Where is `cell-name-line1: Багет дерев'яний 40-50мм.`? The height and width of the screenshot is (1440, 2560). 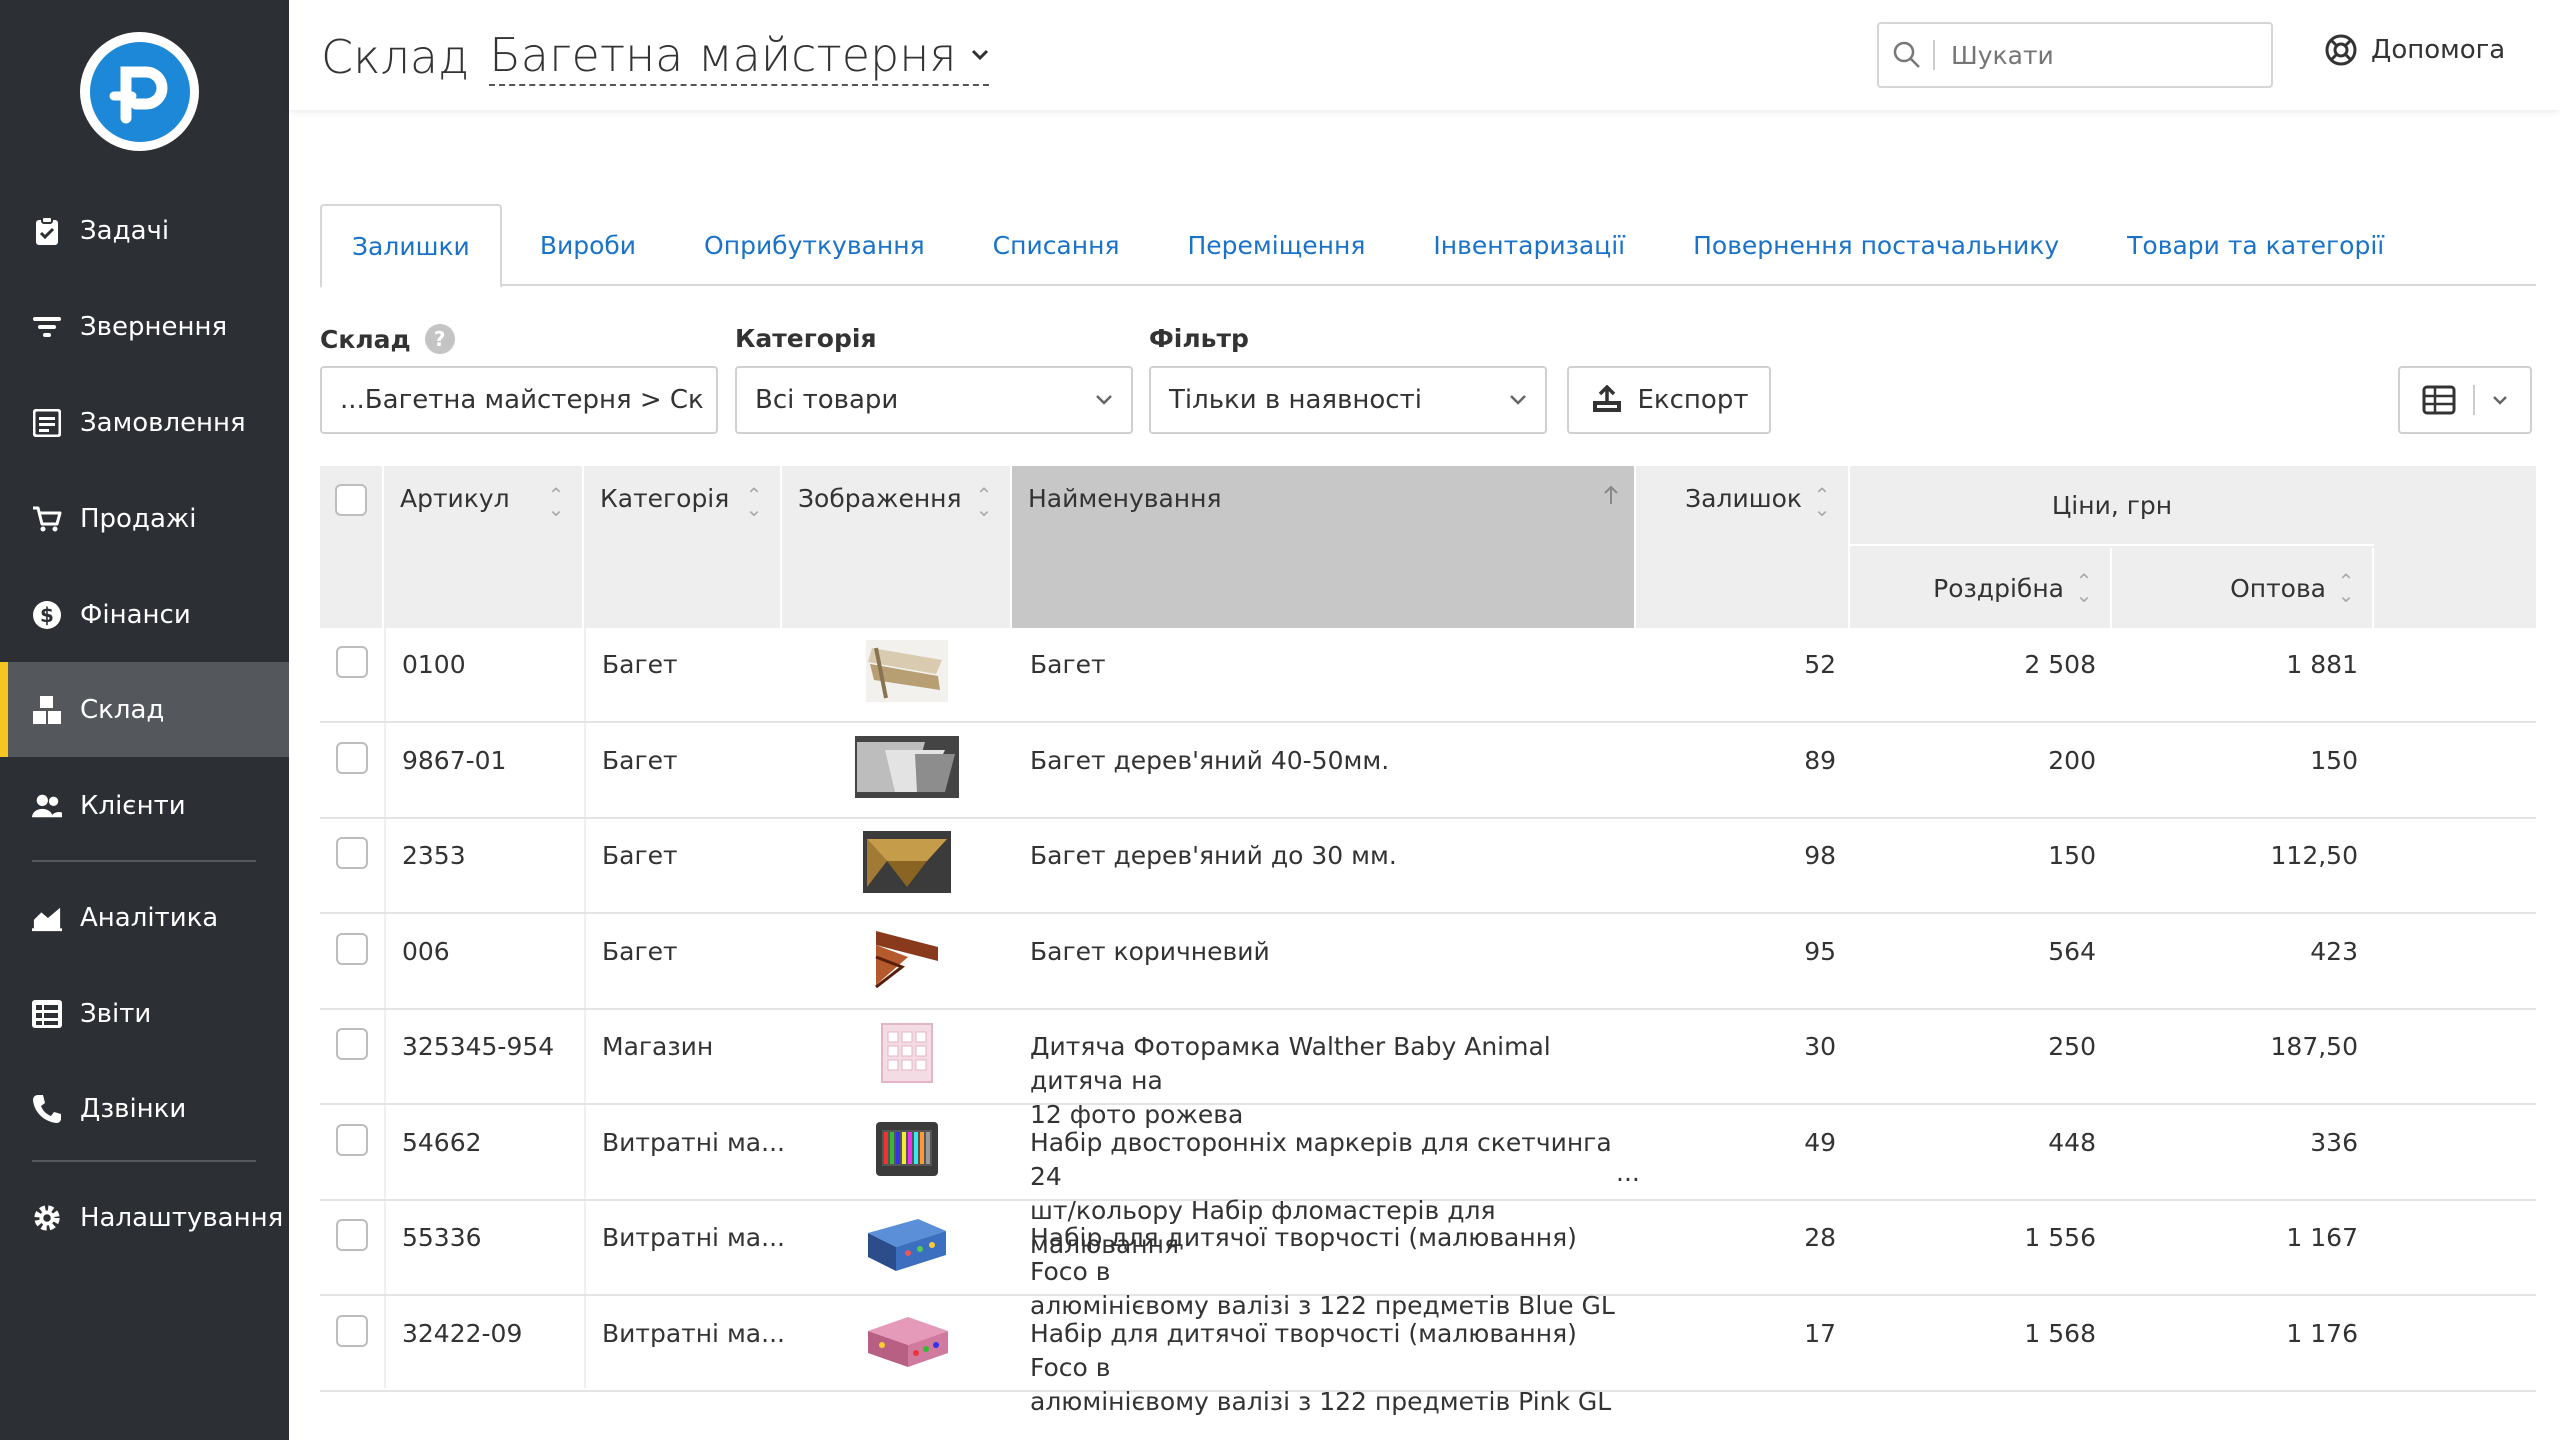 cell-name-line1: Багет дерев'яний 40-50мм. is located at coordinates (1210, 760).